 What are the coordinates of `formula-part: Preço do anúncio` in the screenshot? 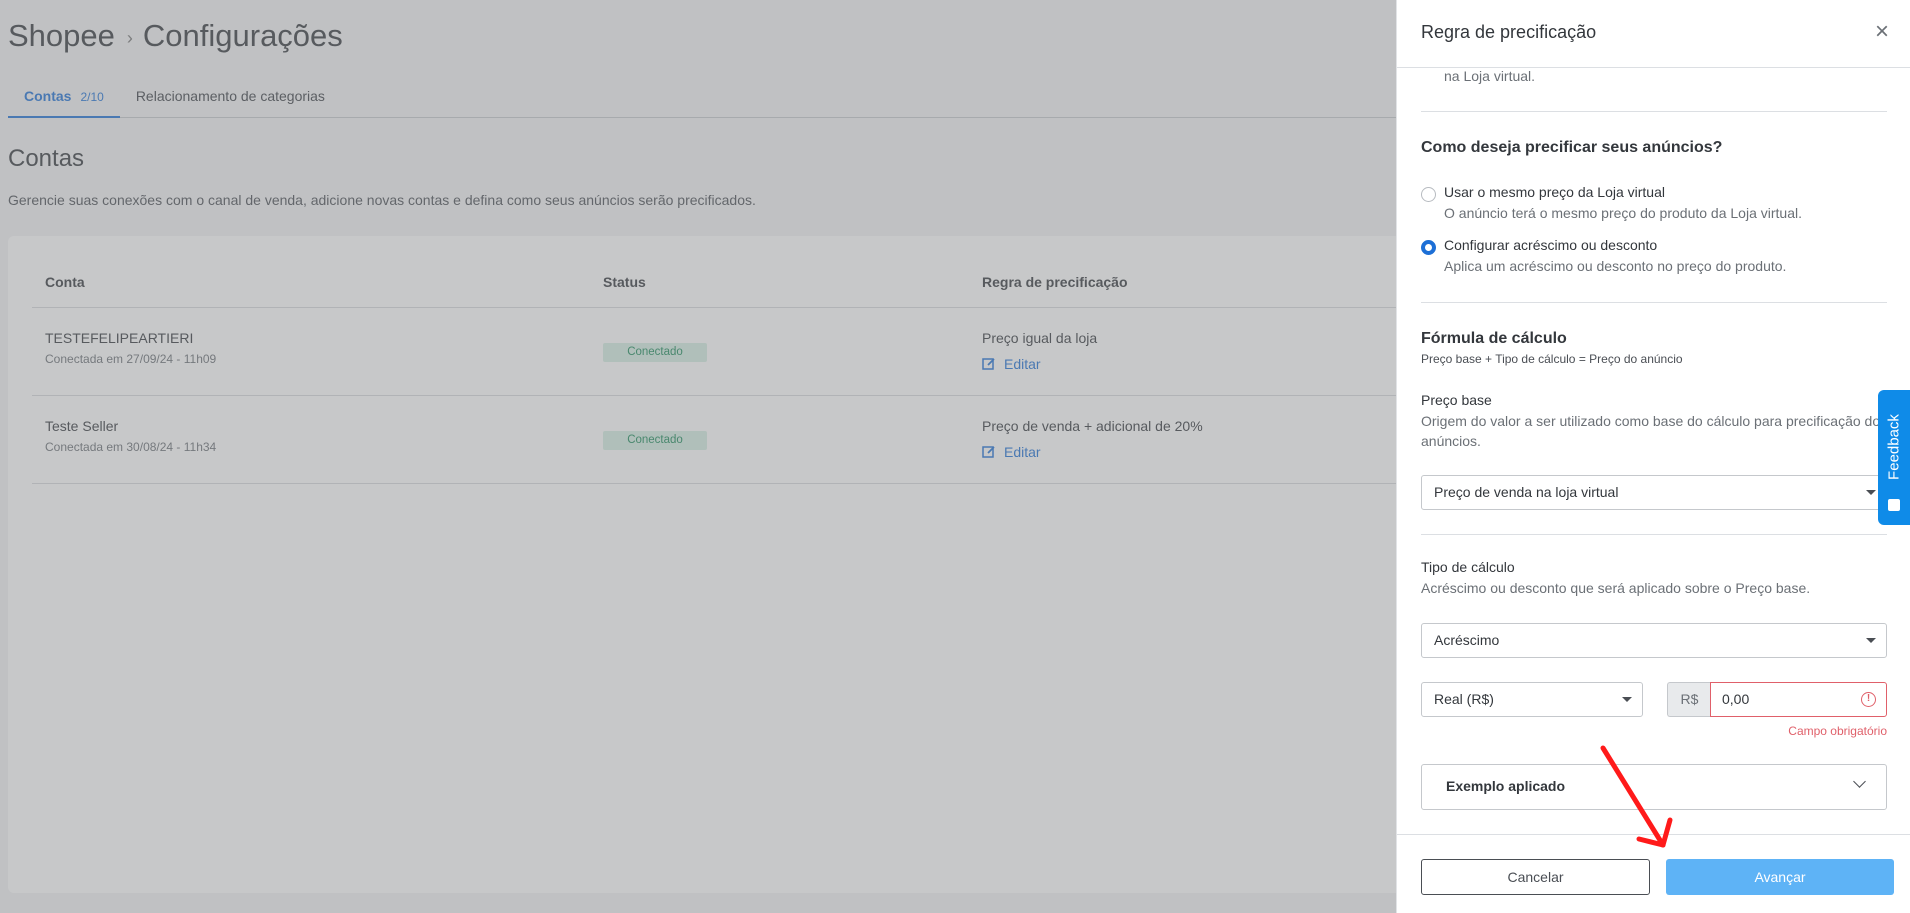 It's located at (1636, 359).